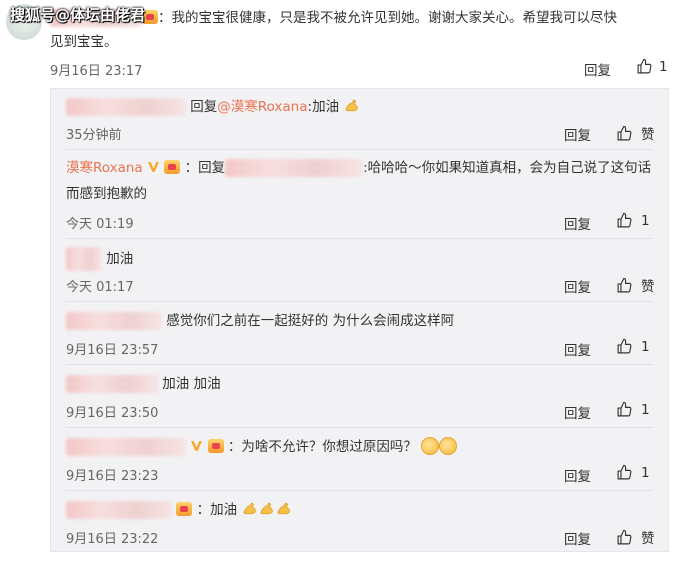  Describe the element at coordinates (359, 180) in the screenshot. I see `reply-text: 漠寒Roxana ：回复:哈哈哈～你如果知道真相，会为自己说了这句话而感到抱歉的` at that location.